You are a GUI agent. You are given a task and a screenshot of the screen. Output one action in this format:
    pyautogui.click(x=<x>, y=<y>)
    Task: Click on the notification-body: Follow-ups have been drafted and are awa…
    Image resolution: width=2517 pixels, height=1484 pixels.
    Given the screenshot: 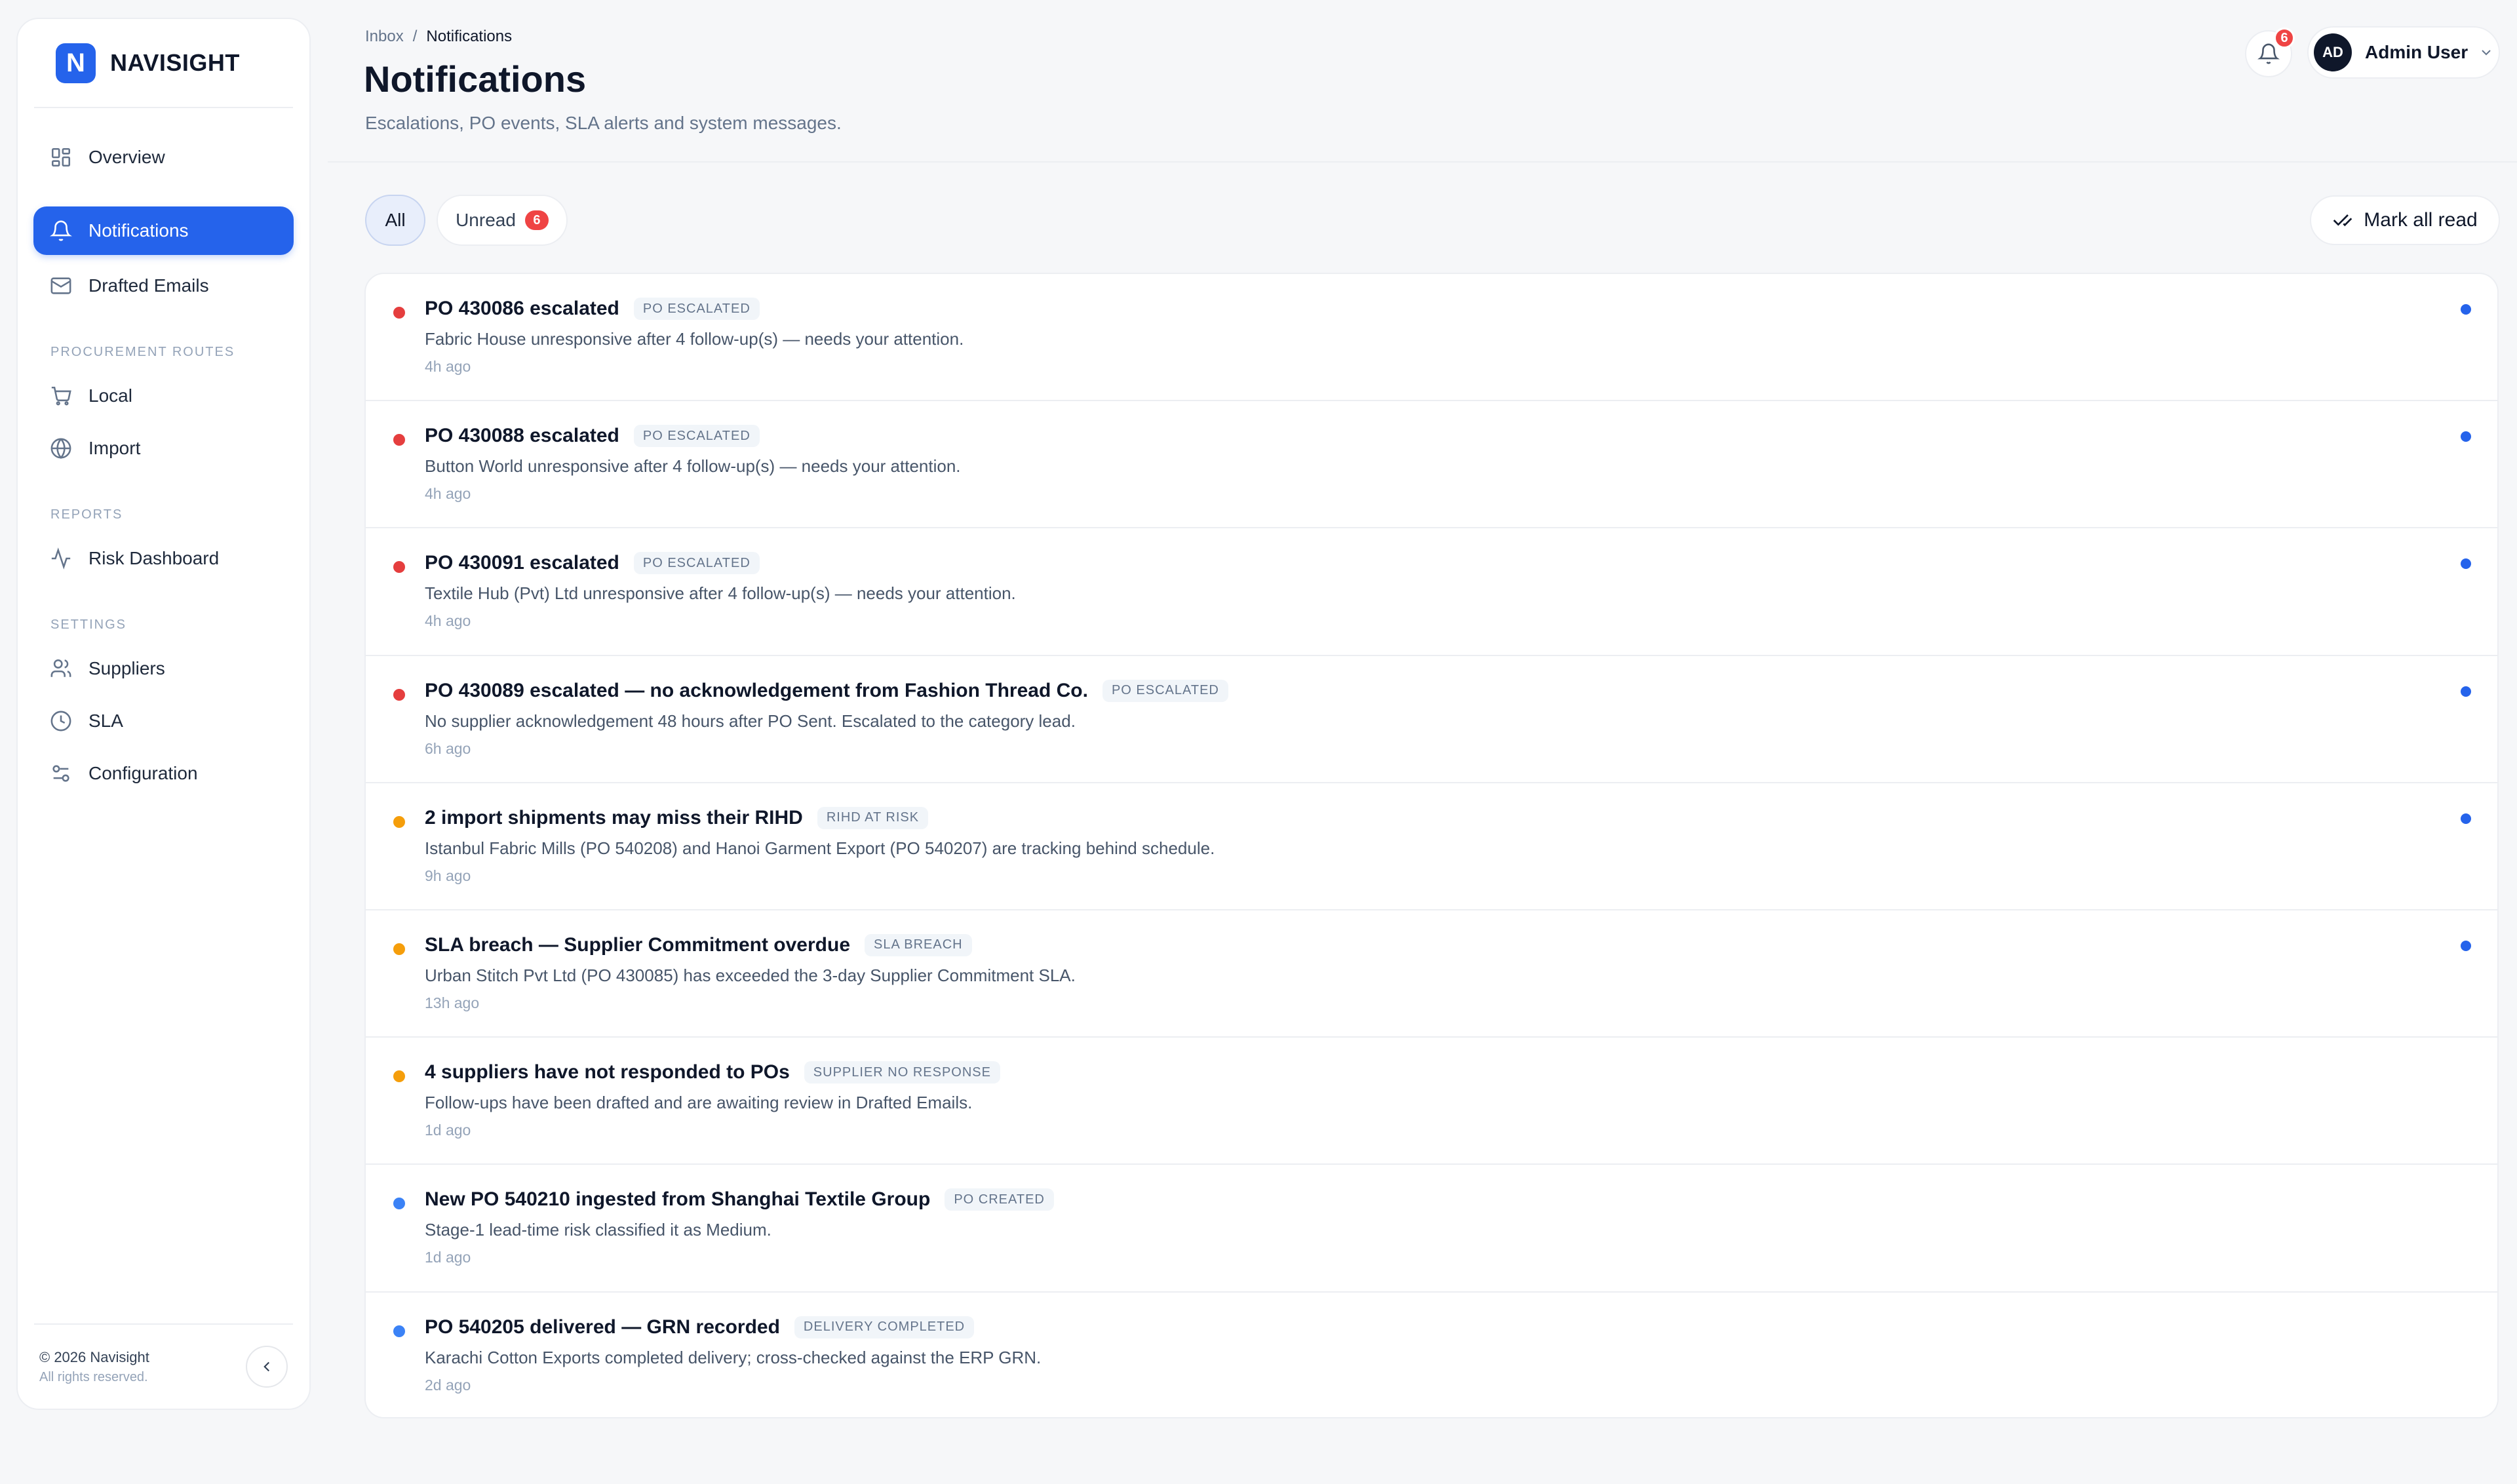 What is the action you would take?
    pyautogui.click(x=699, y=1103)
    